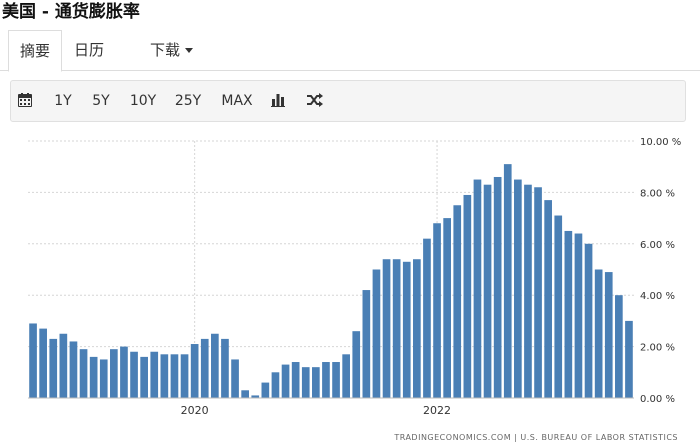  I want to click on x-tick-label: 2022, so click(437, 410).